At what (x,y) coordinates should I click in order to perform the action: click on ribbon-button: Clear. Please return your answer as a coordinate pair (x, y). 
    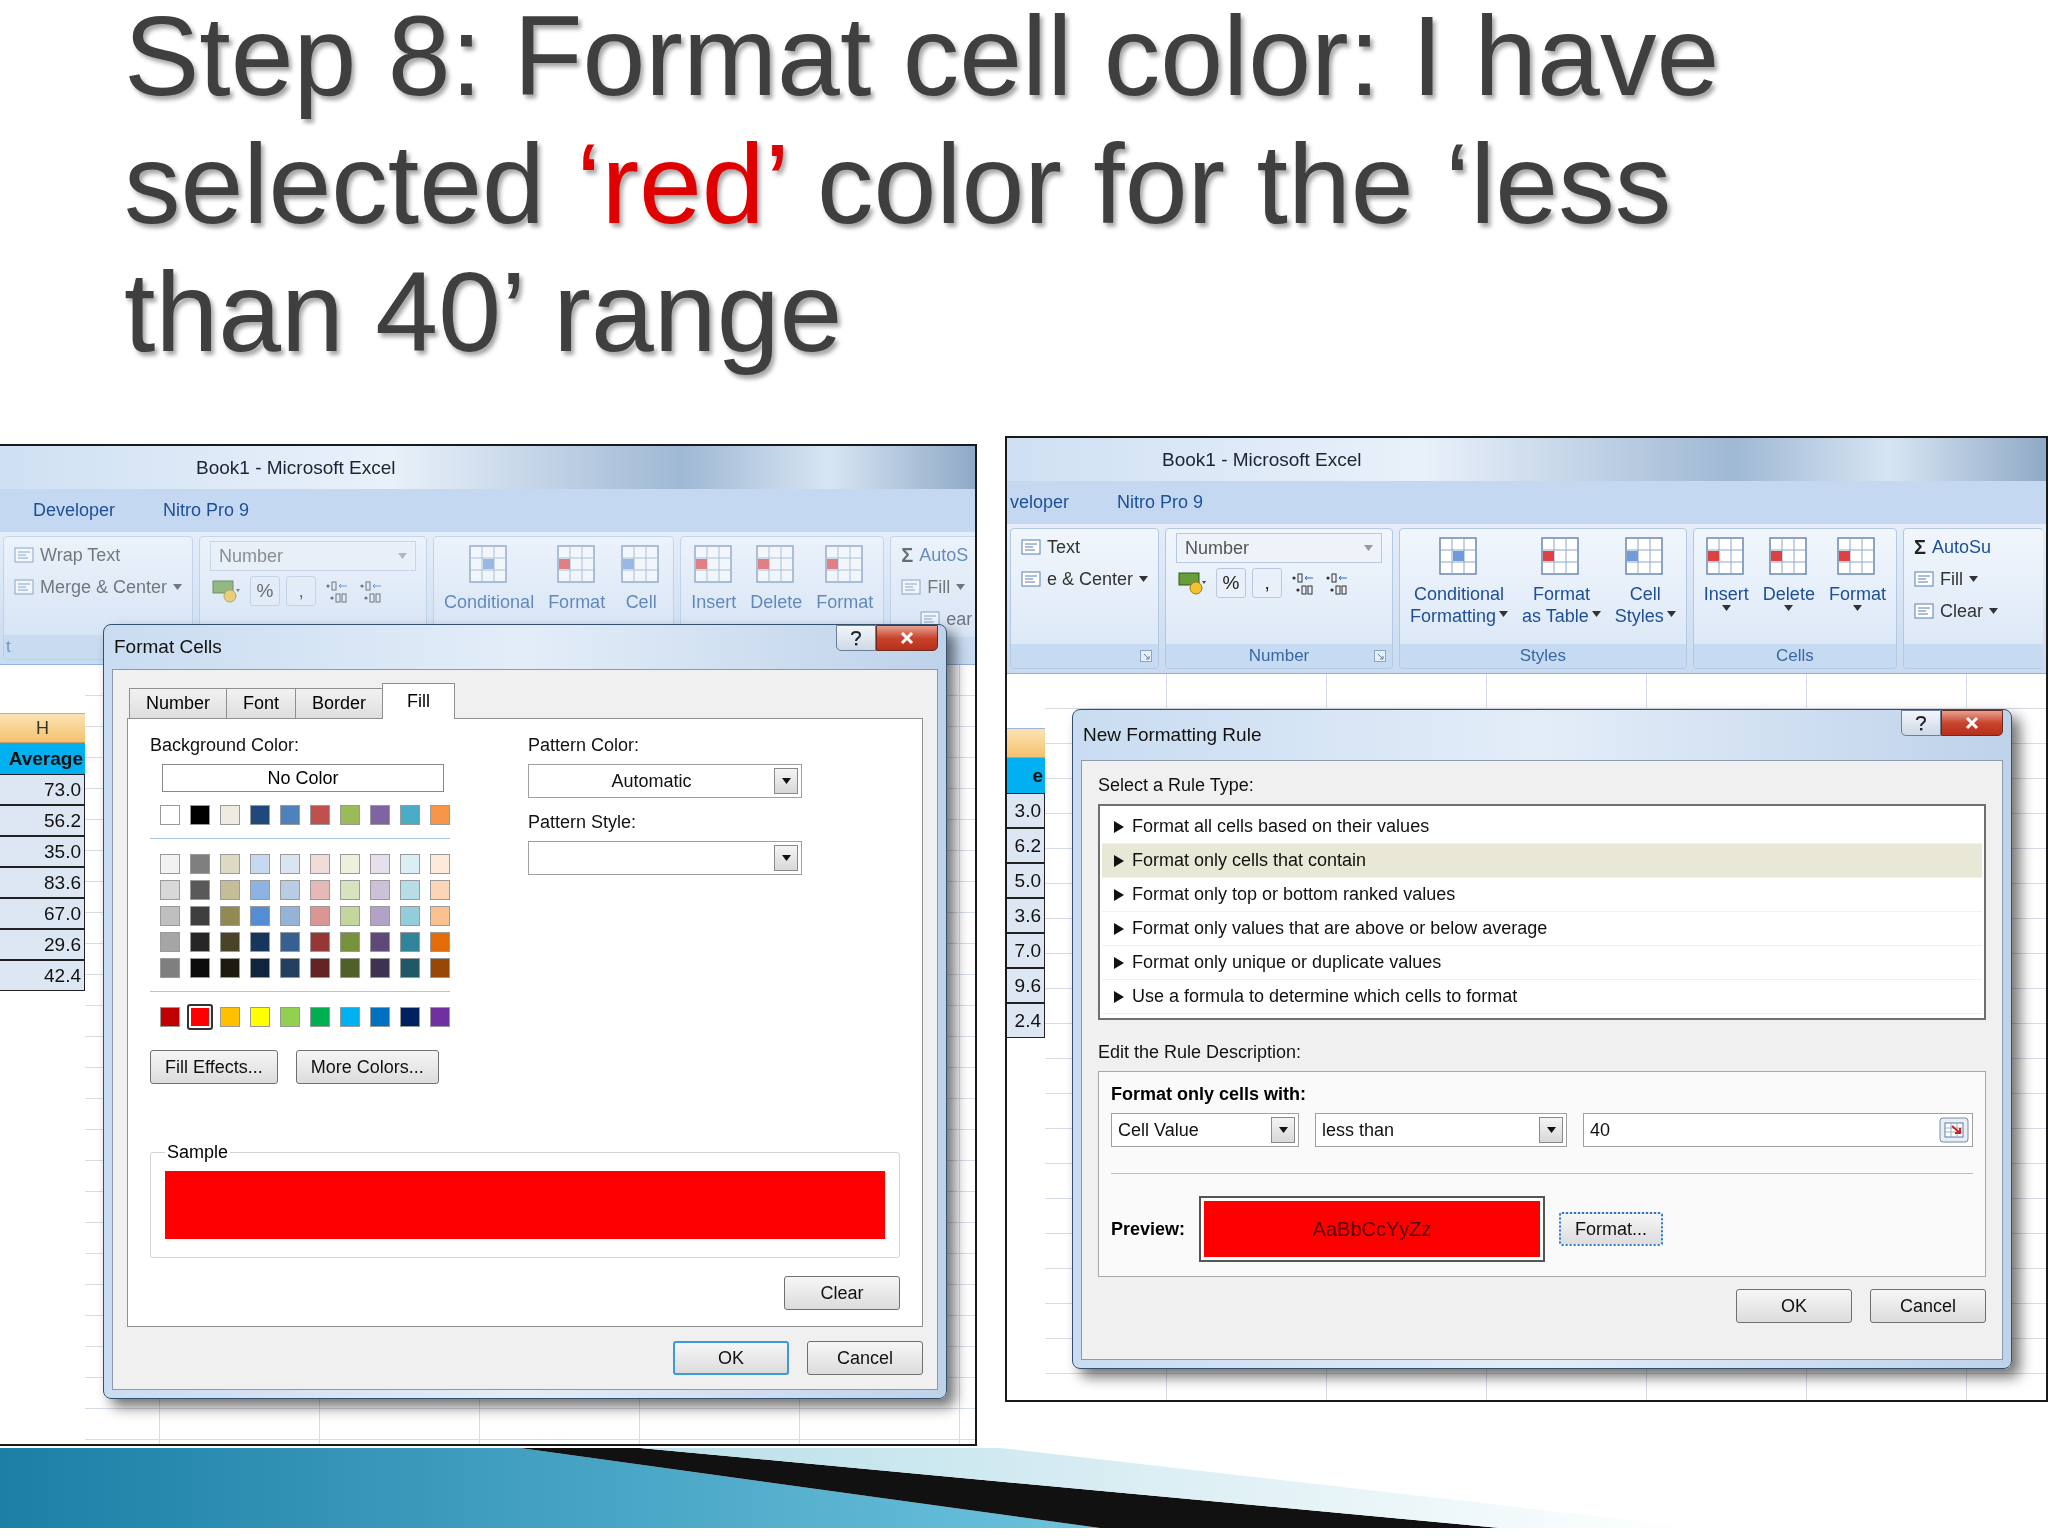
    Looking at the image, I should click on (1973, 611).